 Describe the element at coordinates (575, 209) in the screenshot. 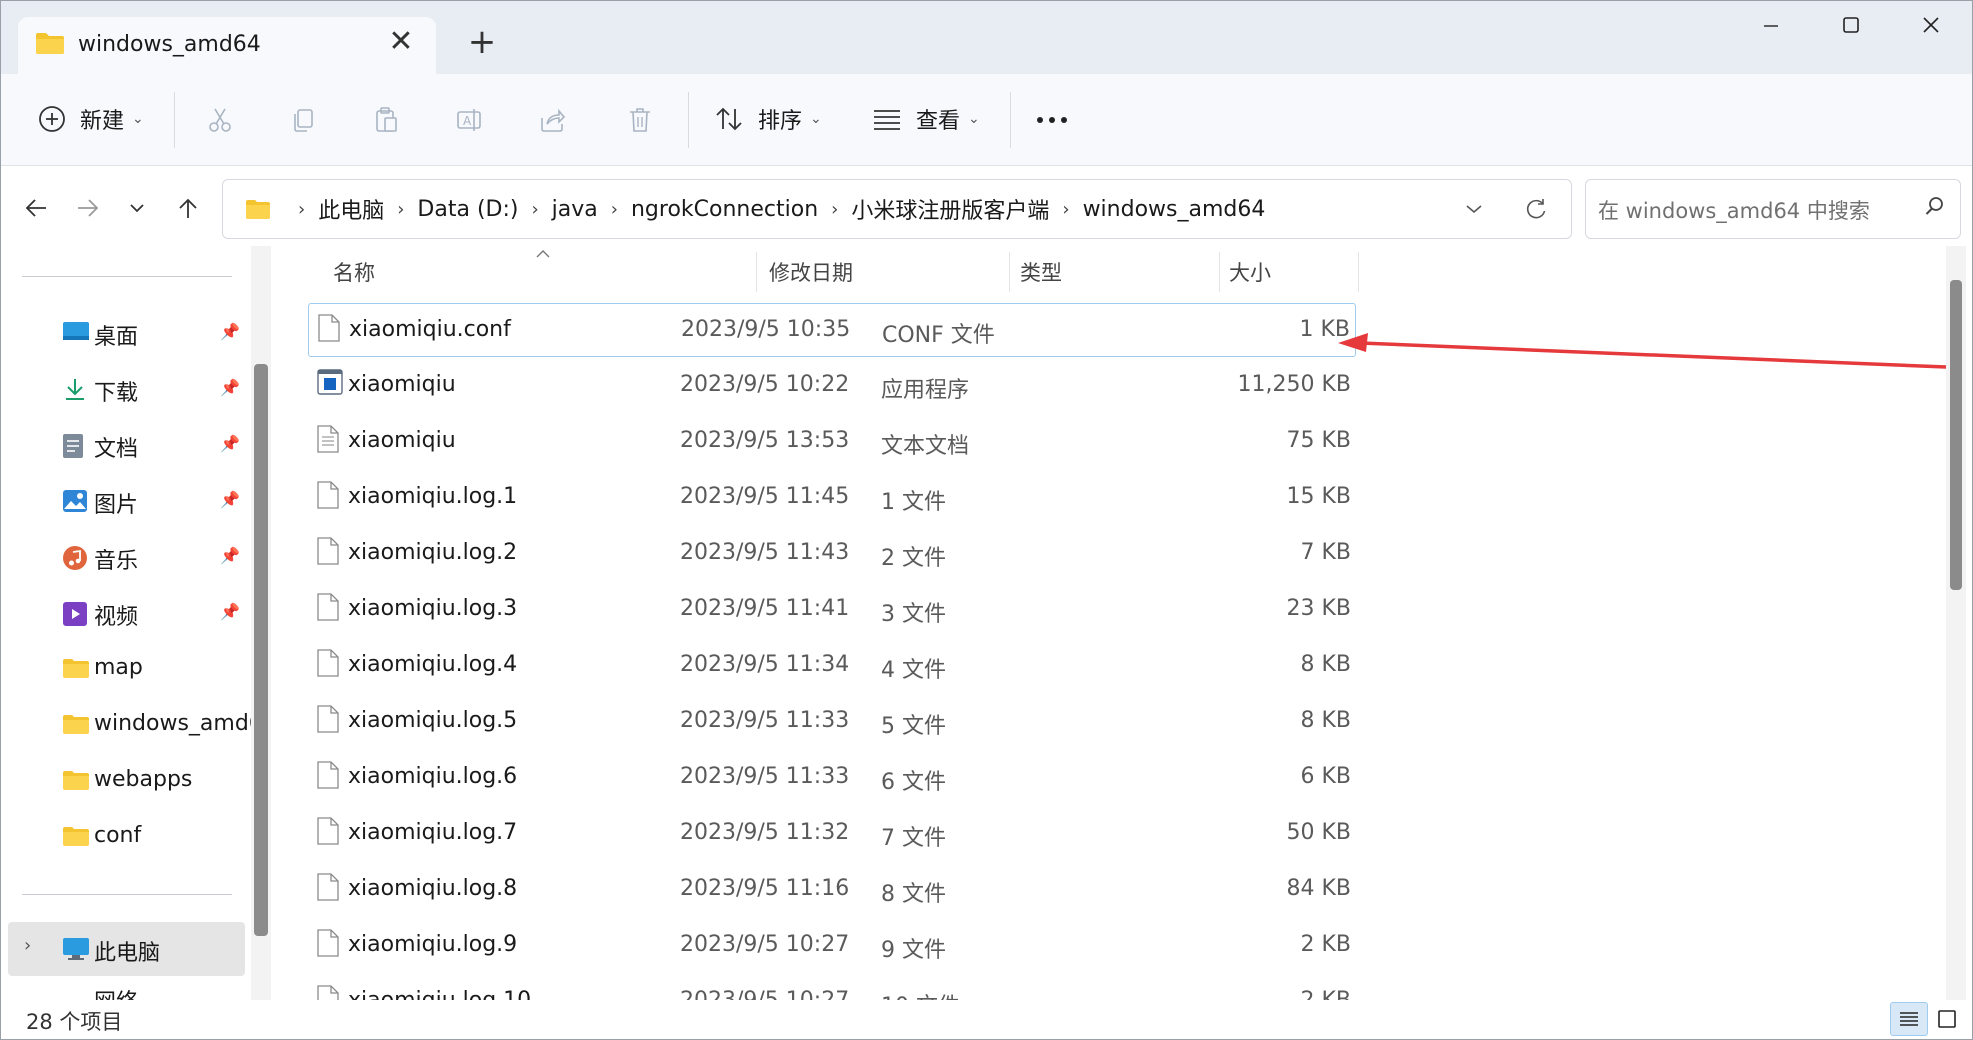

I see `breadcrumb-java: java` at that location.